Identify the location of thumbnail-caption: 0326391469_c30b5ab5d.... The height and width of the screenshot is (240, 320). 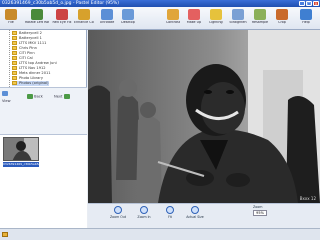
(21, 164).